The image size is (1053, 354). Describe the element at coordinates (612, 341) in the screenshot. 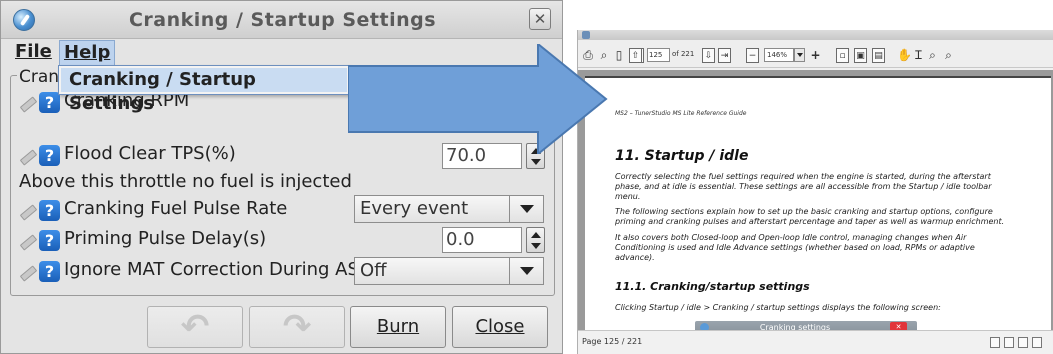

I see `page-indicator: Page 125 / 221` at that location.